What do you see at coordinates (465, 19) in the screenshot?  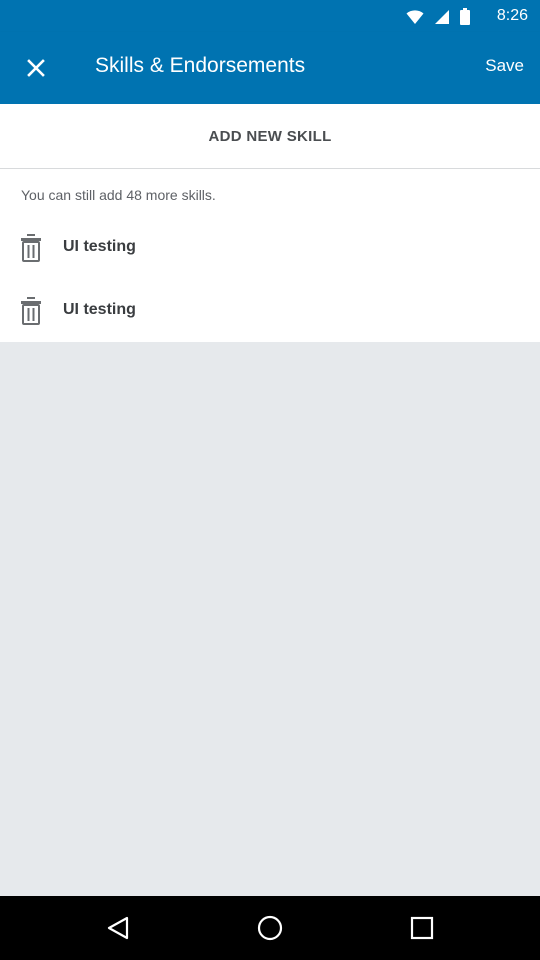 I see `battery-icon` at bounding box center [465, 19].